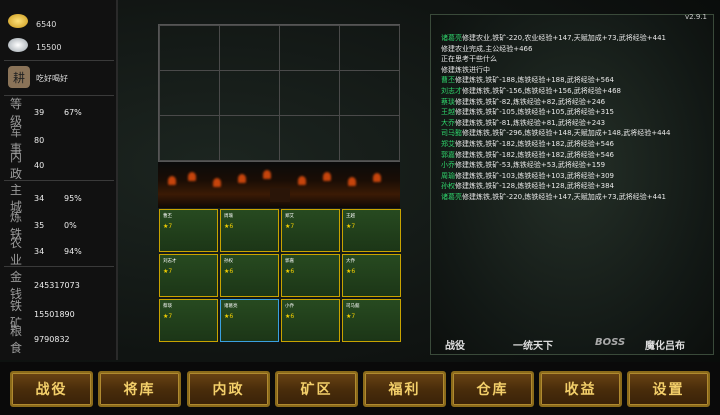 The width and height of the screenshot is (720, 415). Describe the element at coordinates (350, 261) in the screenshot. I see `hero-name: 大乔` at that location.